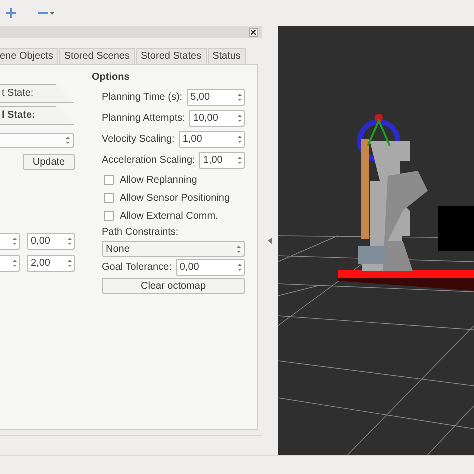 This screenshot has height=474, width=474. I want to click on field-label: Planning Time (s):, so click(142, 97).